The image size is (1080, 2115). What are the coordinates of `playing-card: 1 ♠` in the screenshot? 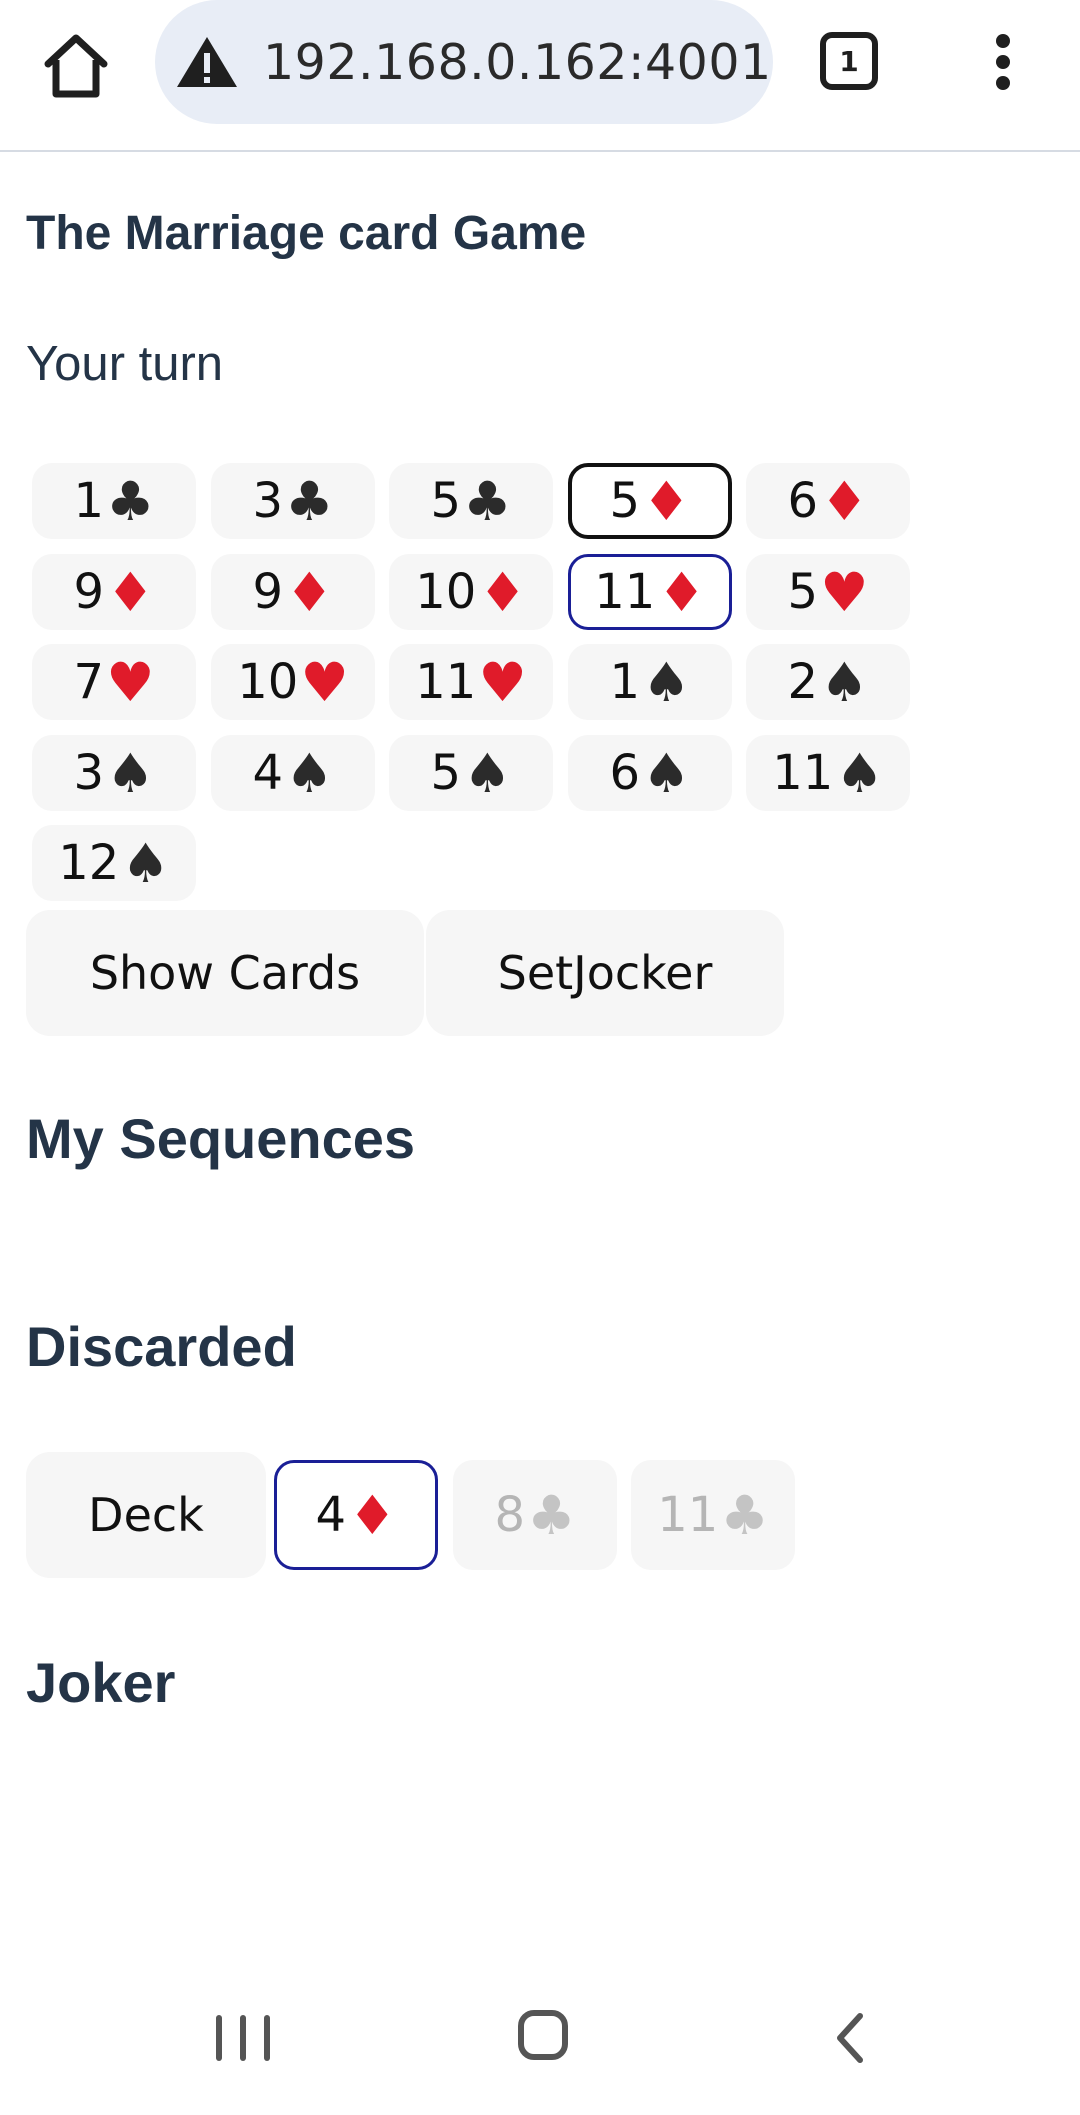 It's located at (650, 682).